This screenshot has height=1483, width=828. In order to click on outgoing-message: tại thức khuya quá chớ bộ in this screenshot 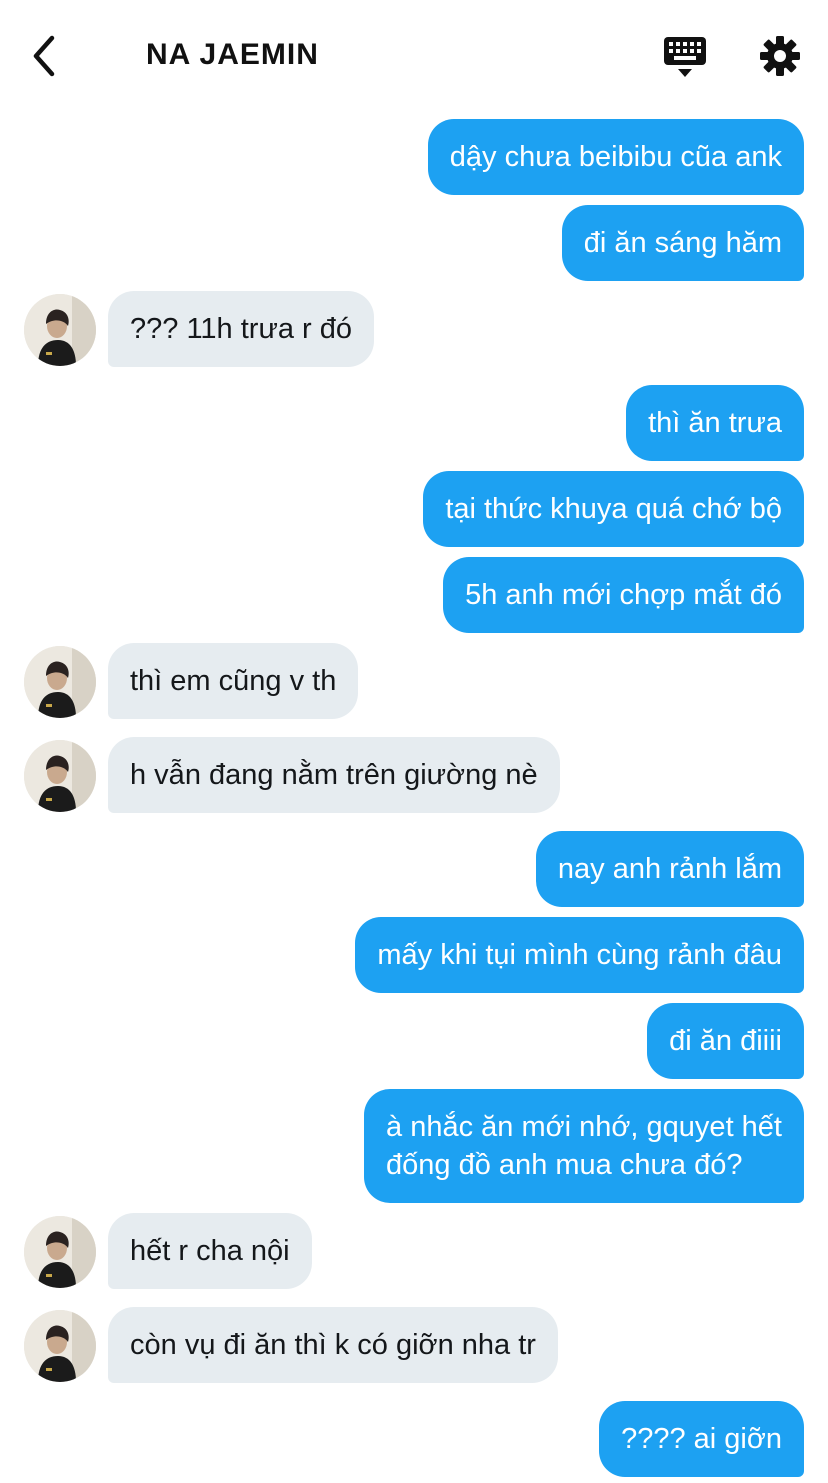, I will do `click(414, 509)`.